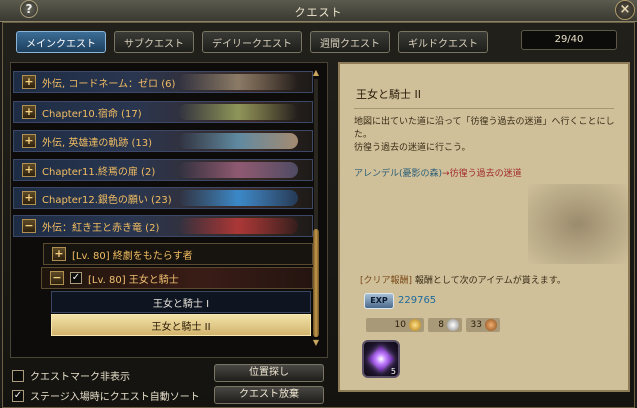  What do you see at coordinates (181, 325) in the screenshot?
I see `quest-item-selected: 王女と騎士 II` at bounding box center [181, 325].